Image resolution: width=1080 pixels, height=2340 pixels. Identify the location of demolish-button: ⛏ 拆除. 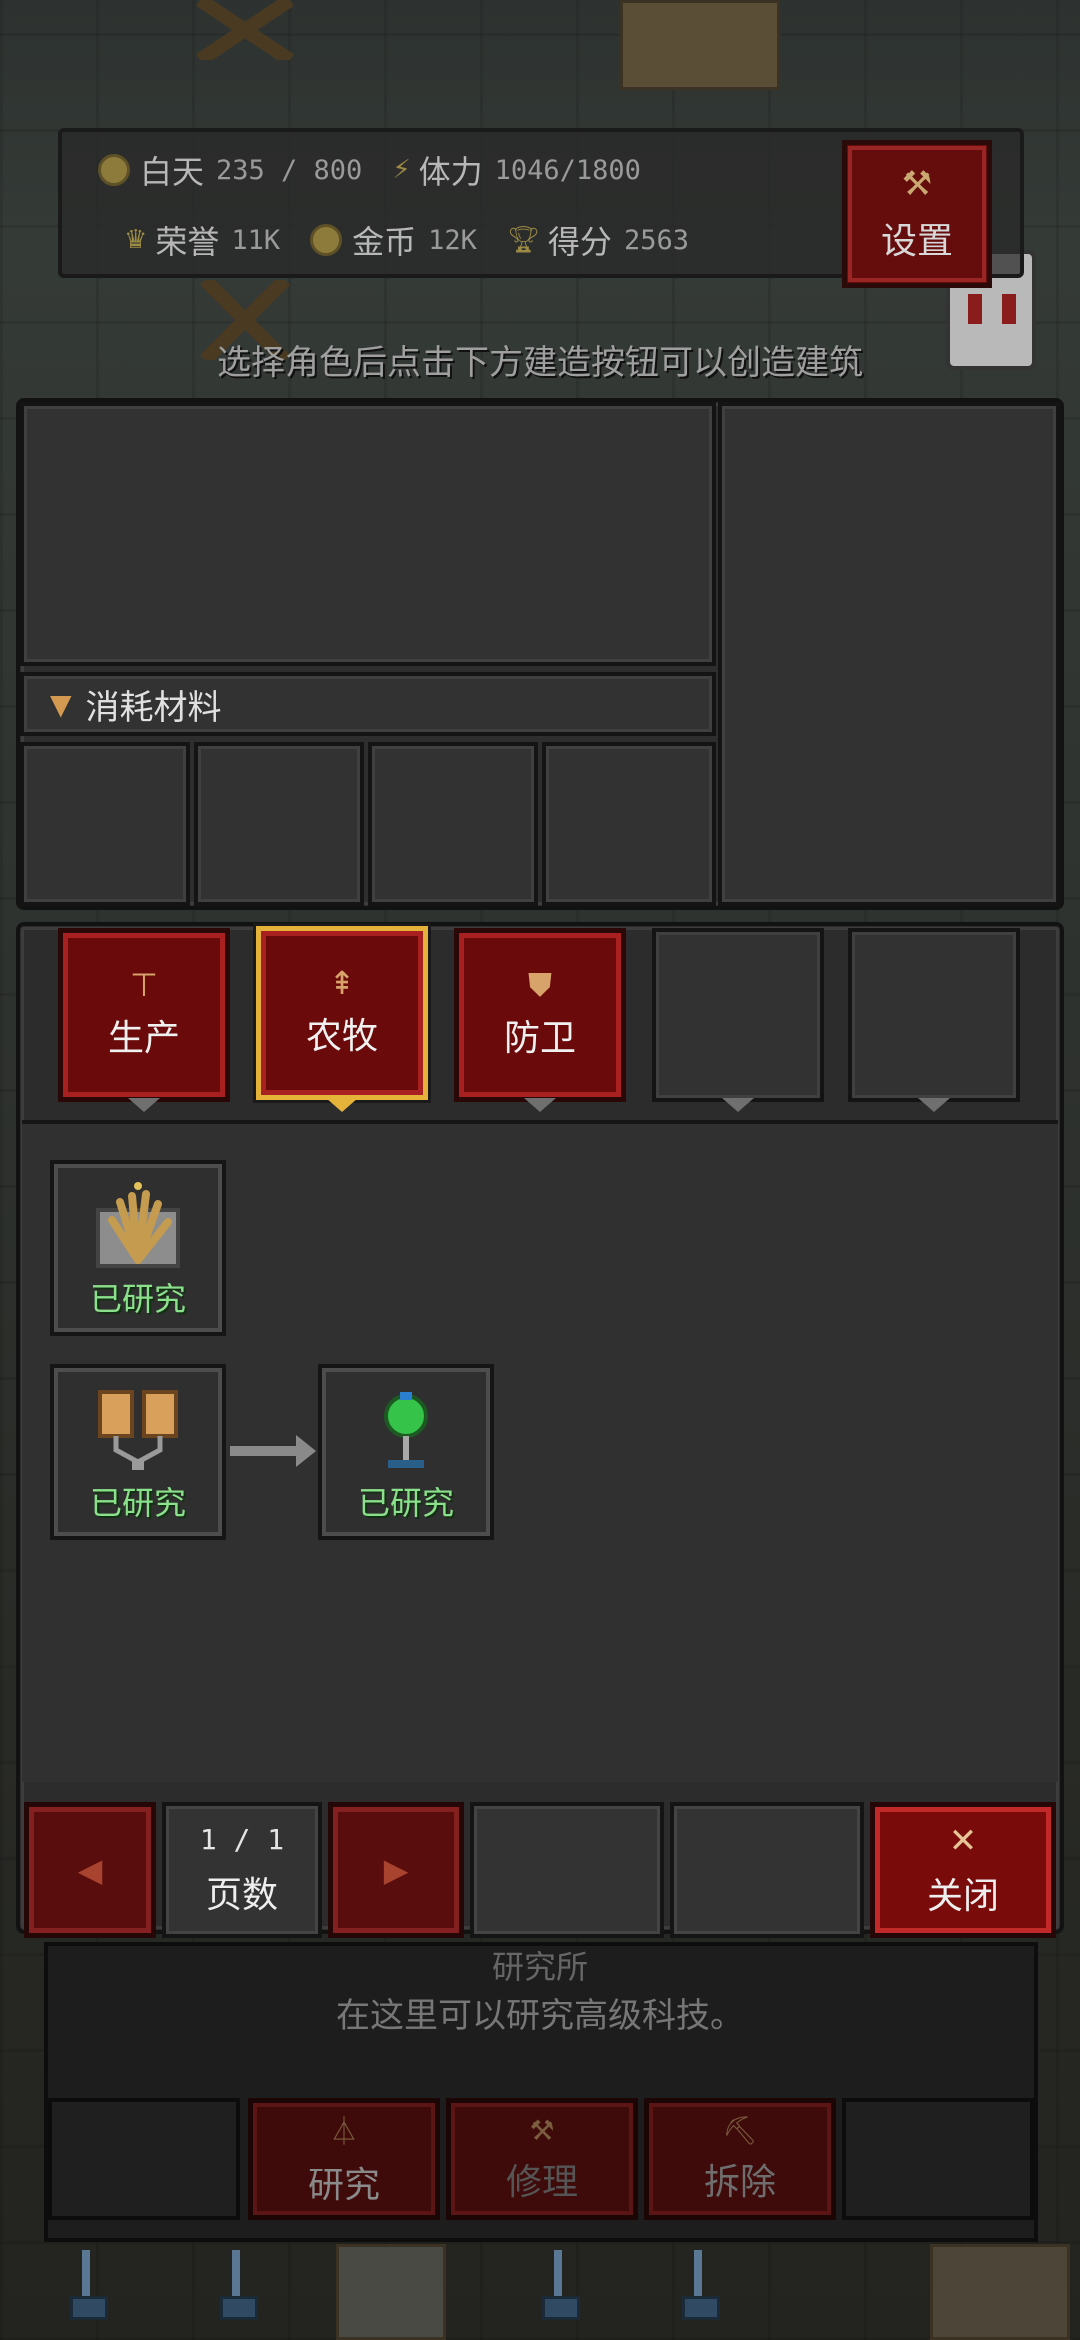
(740, 2159).